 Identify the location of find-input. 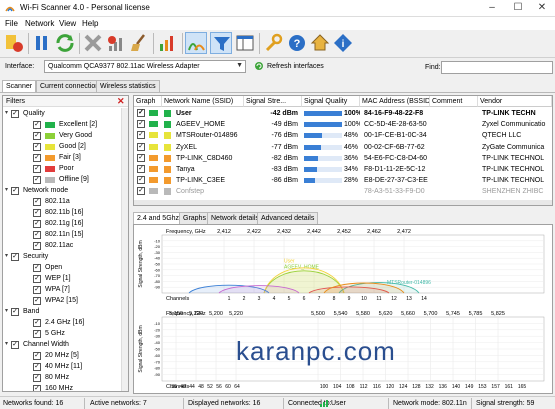
(497, 67).